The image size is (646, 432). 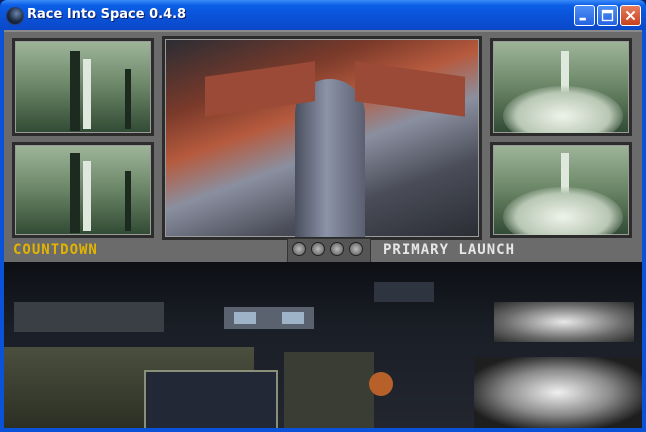 I want to click on rocket-body, so click(x=330, y=158).